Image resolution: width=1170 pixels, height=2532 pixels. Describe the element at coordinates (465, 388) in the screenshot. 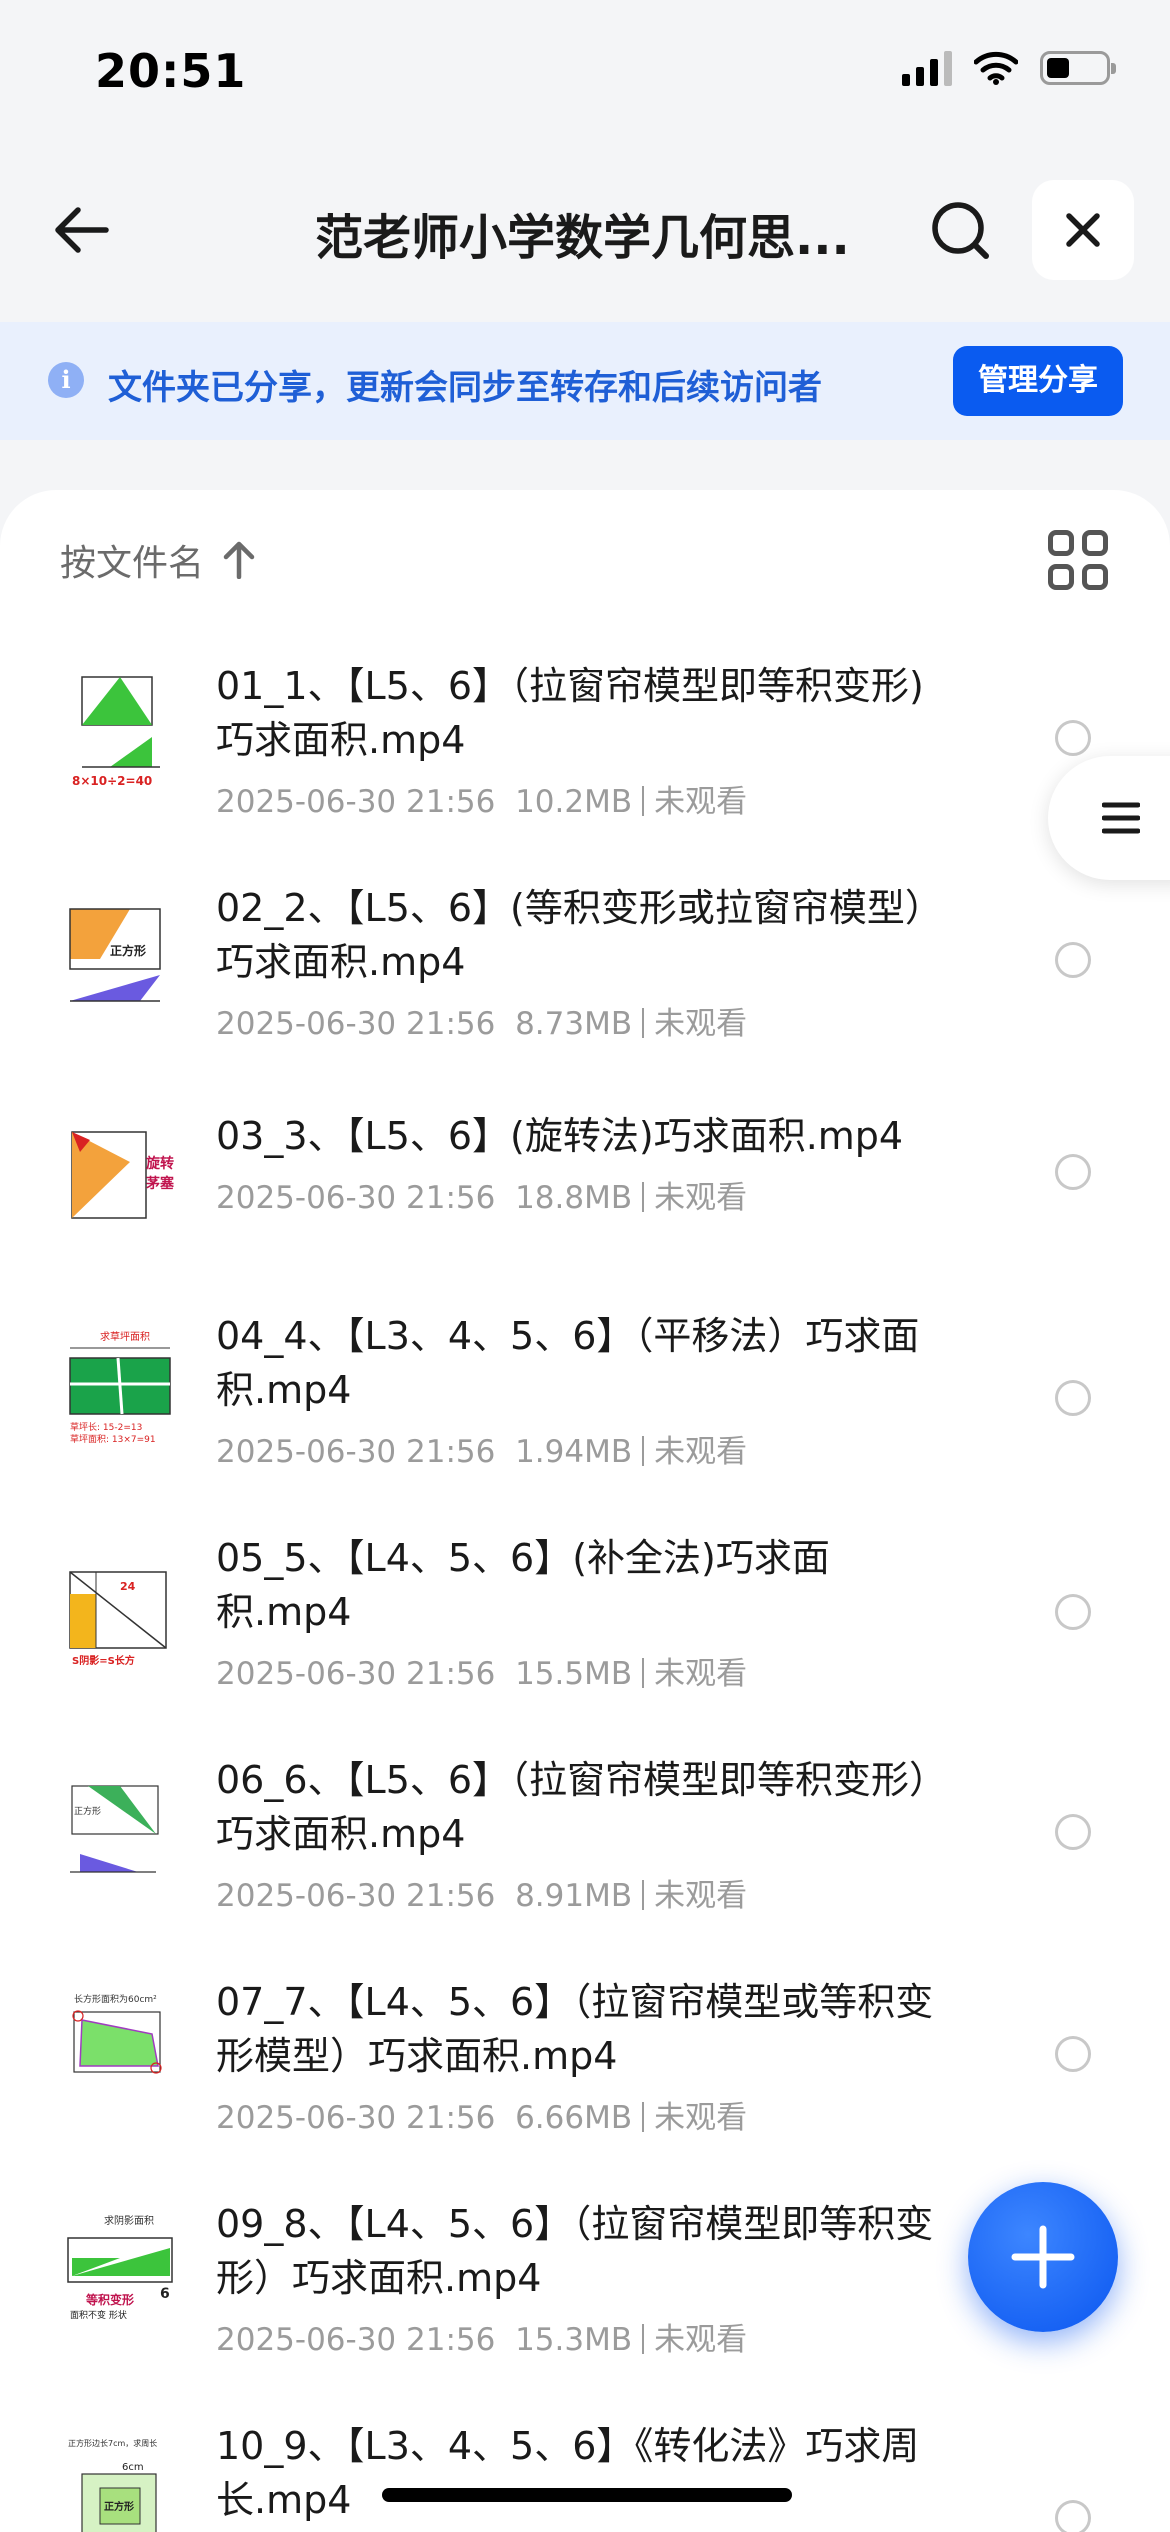

I see `share-notice-text: 文件夹已分享，更新会同步至转存和后续访问者` at that location.